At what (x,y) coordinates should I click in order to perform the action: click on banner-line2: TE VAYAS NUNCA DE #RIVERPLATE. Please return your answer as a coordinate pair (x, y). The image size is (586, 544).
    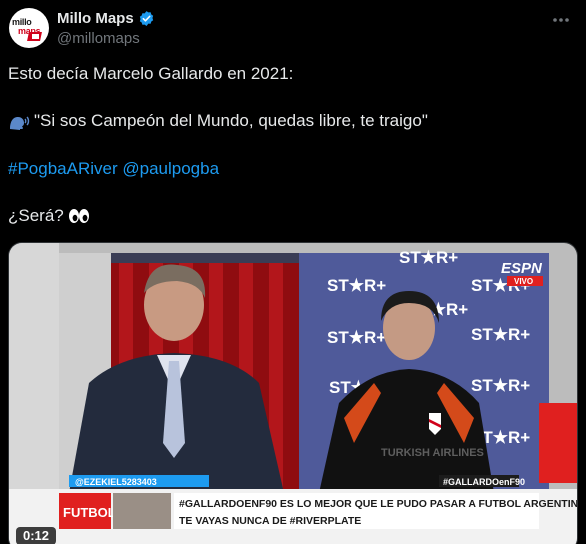
    Looking at the image, I should click on (270, 521).